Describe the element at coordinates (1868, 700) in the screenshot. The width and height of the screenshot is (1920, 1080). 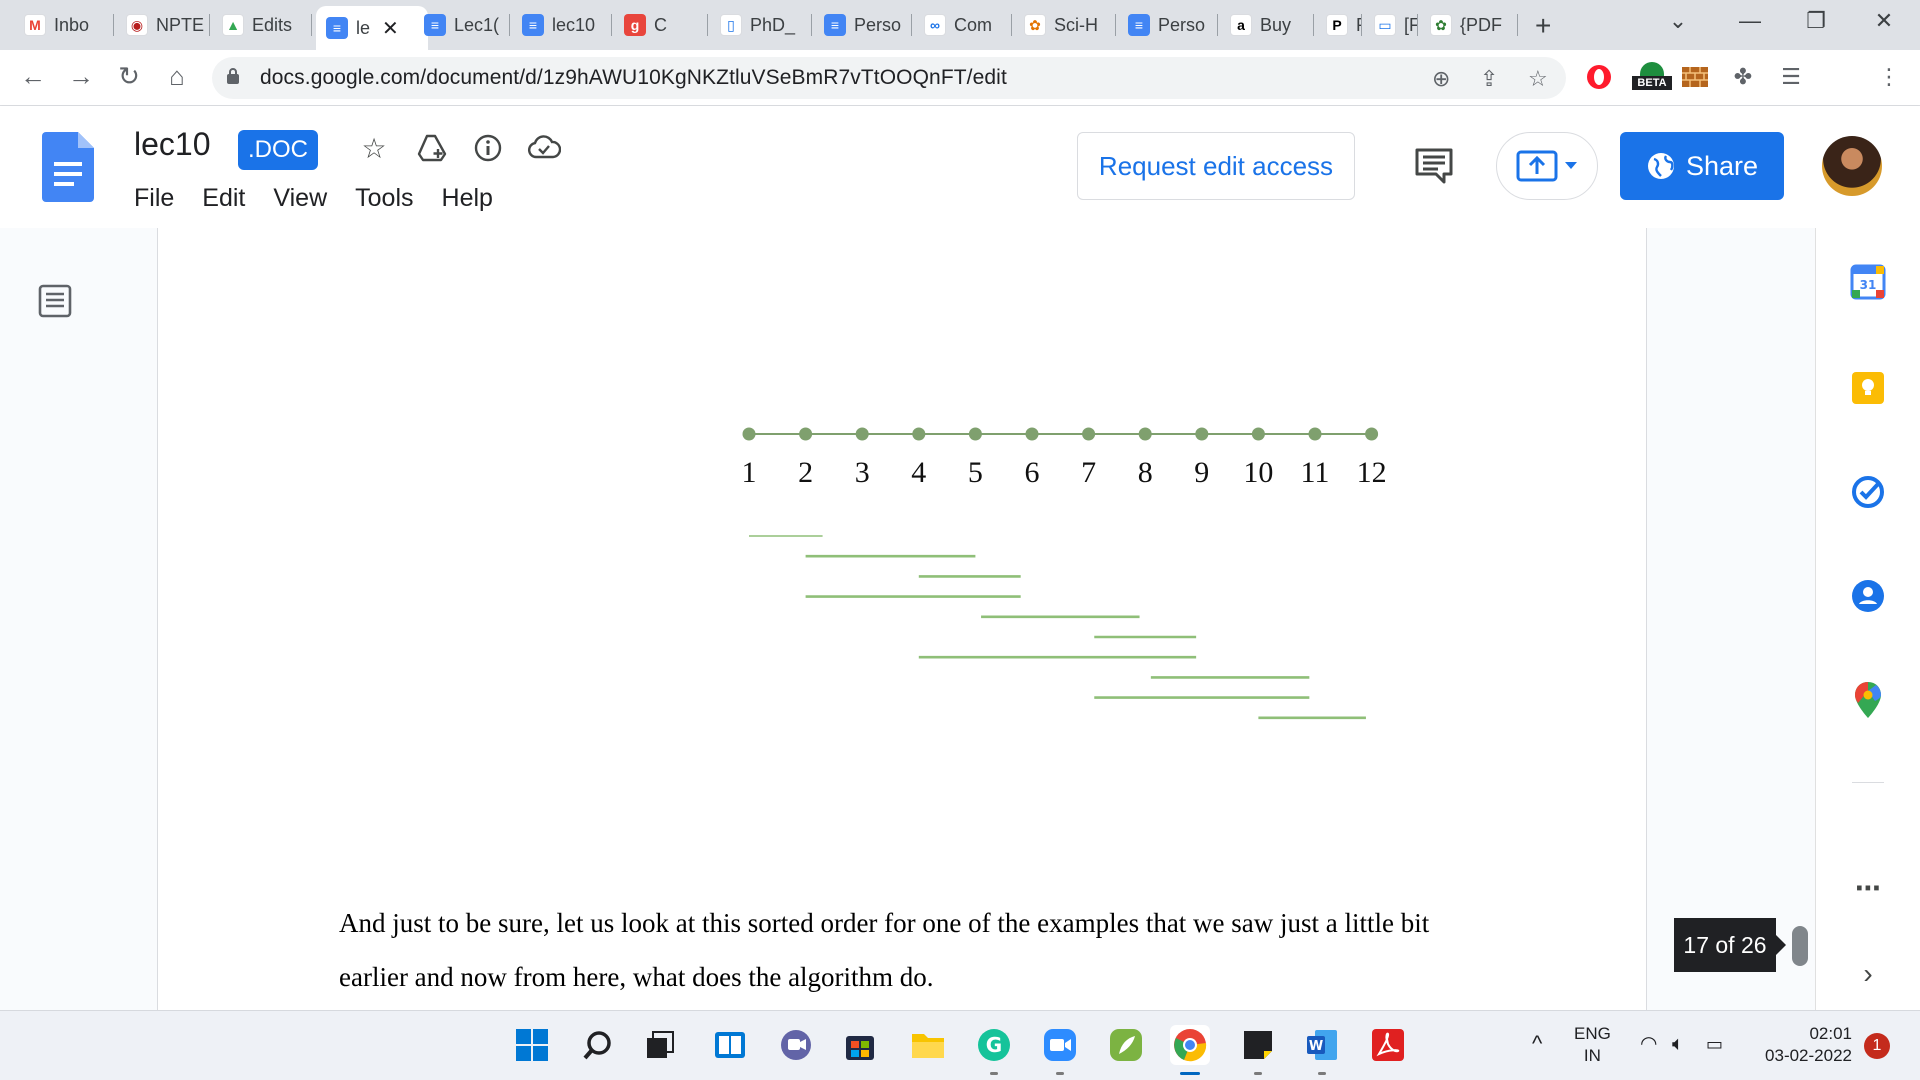
I see `maps-icon` at that location.